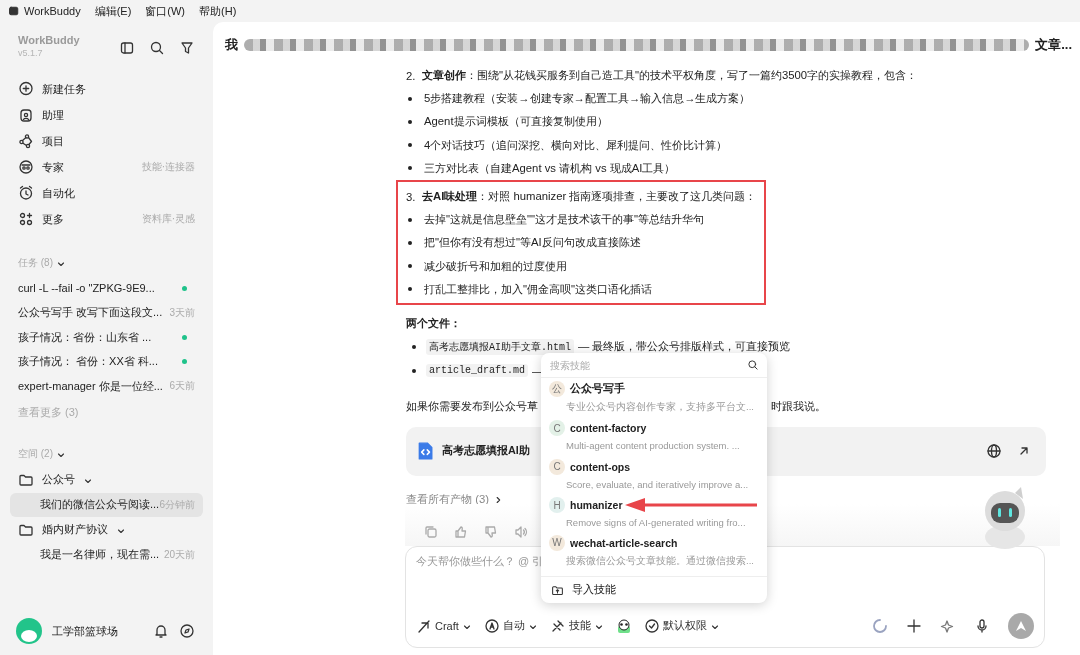  I want to click on list-text: 文章创作：围绕"从花钱买服务到自己造工具"的技术平权角度，写了一篇约3500字的实操教程，包含：, so click(670, 76).